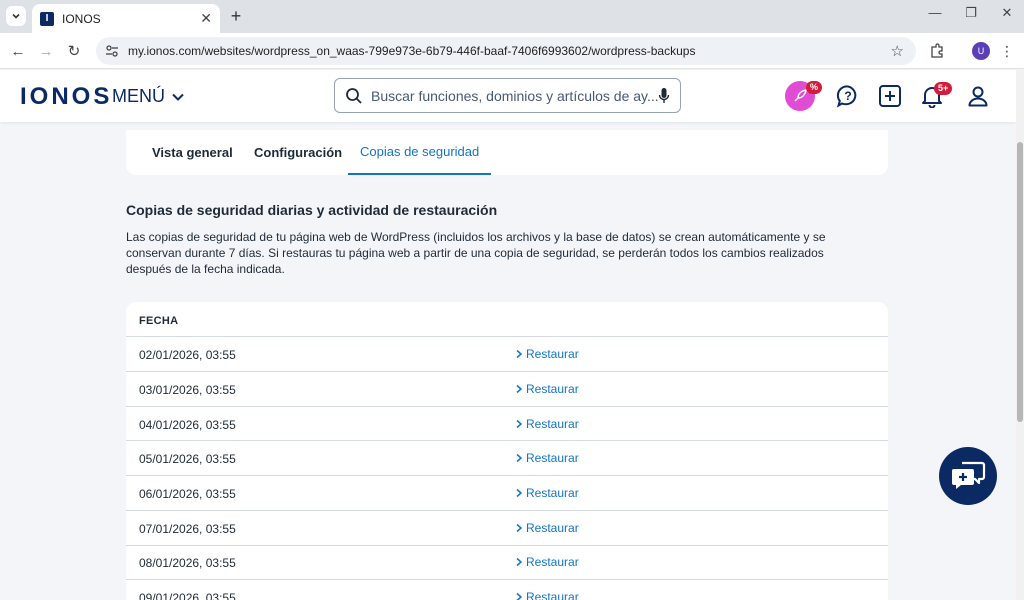 The image size is (1024, 600). Describe the element at coordinates (507, 354) in the screenshot. I see `table-row: 02/01/2026, 03:55 Restaurar` at that location.